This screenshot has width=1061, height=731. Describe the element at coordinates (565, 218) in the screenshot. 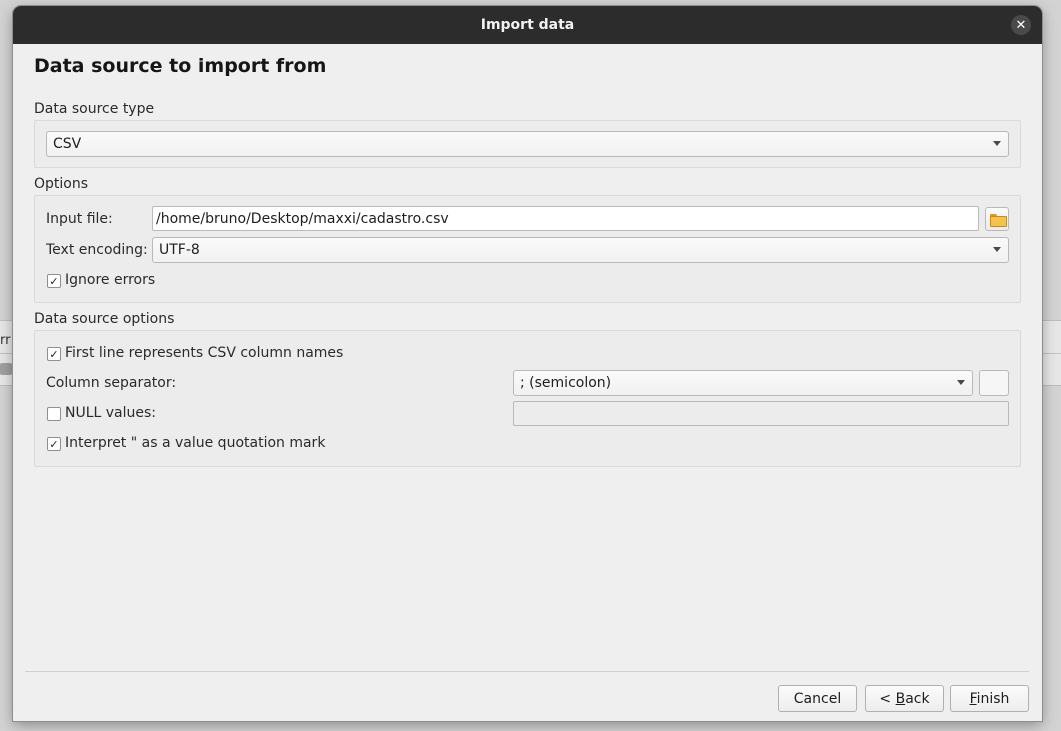

I see `input-file-field: /home/bruno/Desktop/maxxi/cadastro.csv` at that location.